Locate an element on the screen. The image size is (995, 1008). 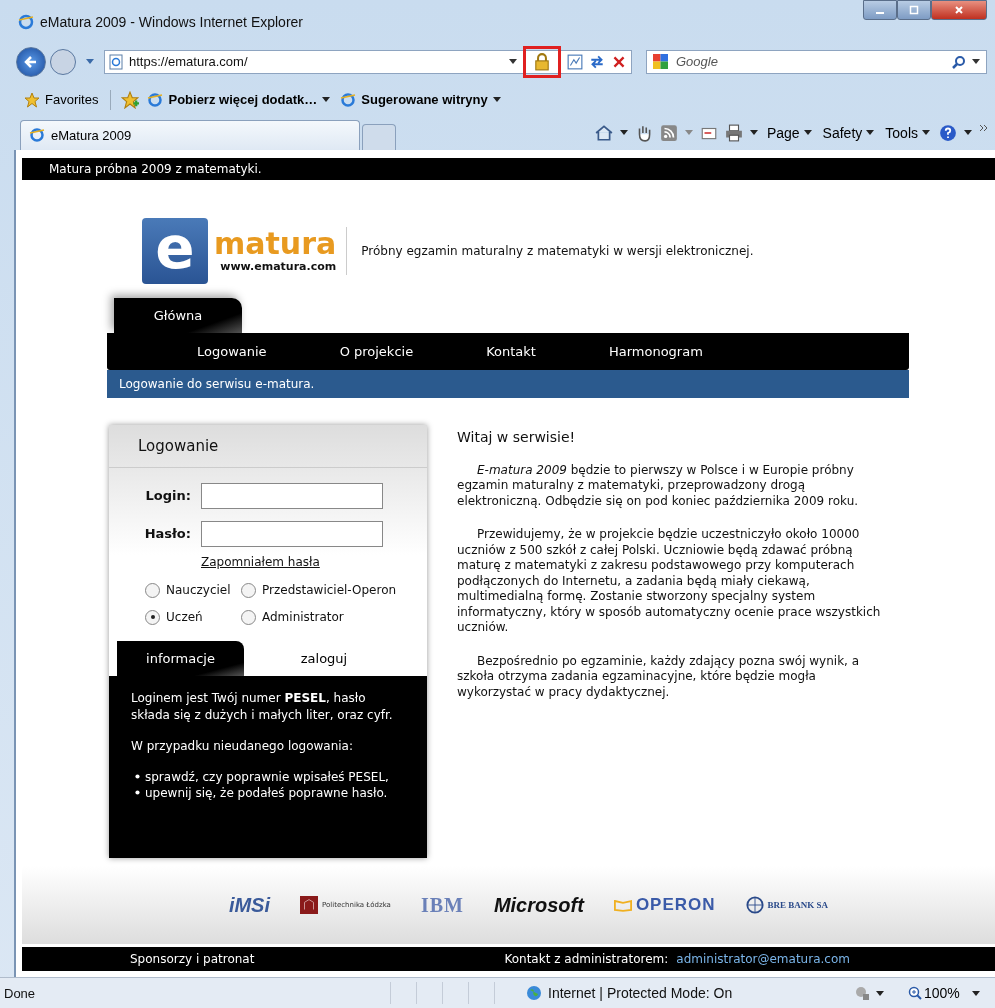
print-icon is located at coordinates (733, 132).